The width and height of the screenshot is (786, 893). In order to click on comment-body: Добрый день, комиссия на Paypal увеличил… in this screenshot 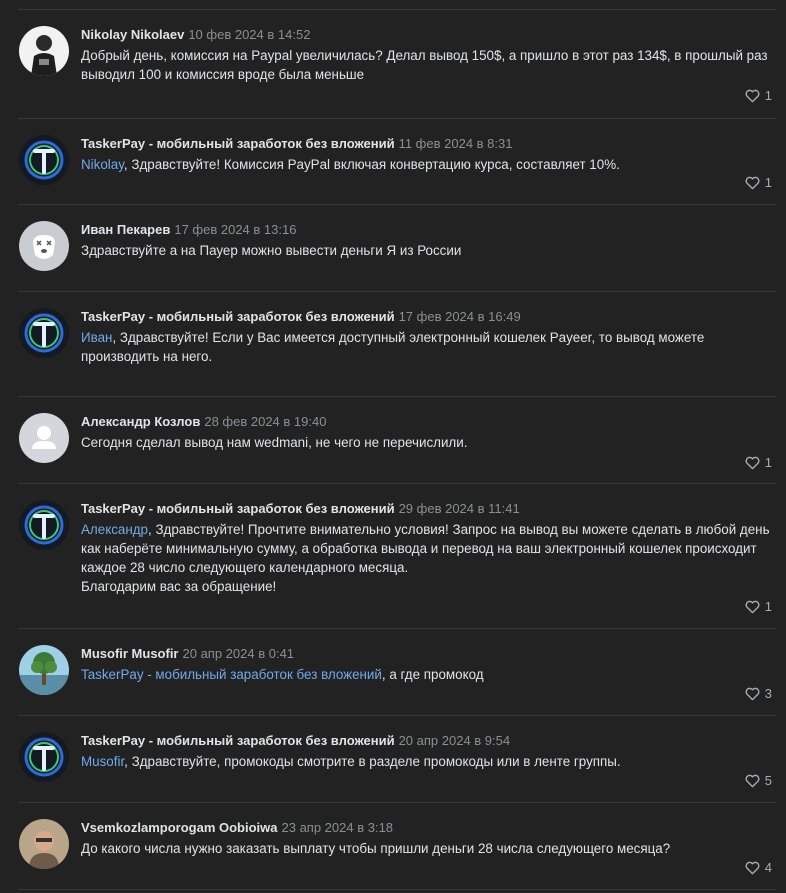, I will do `click(424, 65)`.